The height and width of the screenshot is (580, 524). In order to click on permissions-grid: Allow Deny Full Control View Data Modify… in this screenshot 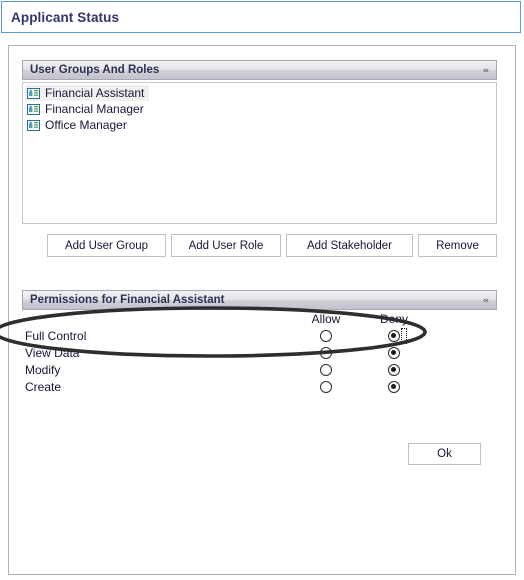, I will do `click(222, 354)`.